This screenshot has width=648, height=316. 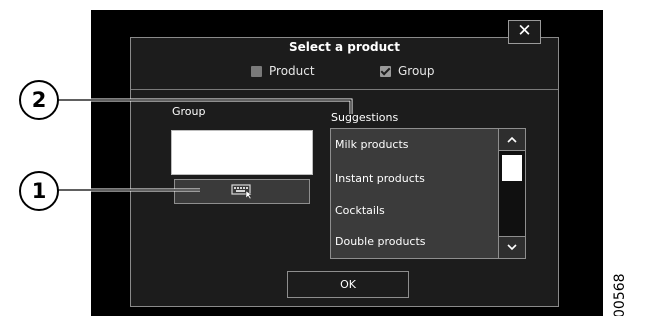 What do you see at coordinates (344, 47) in the screenshot?
I see `dialog-title: Select a product` at bounding box center [344, 47].